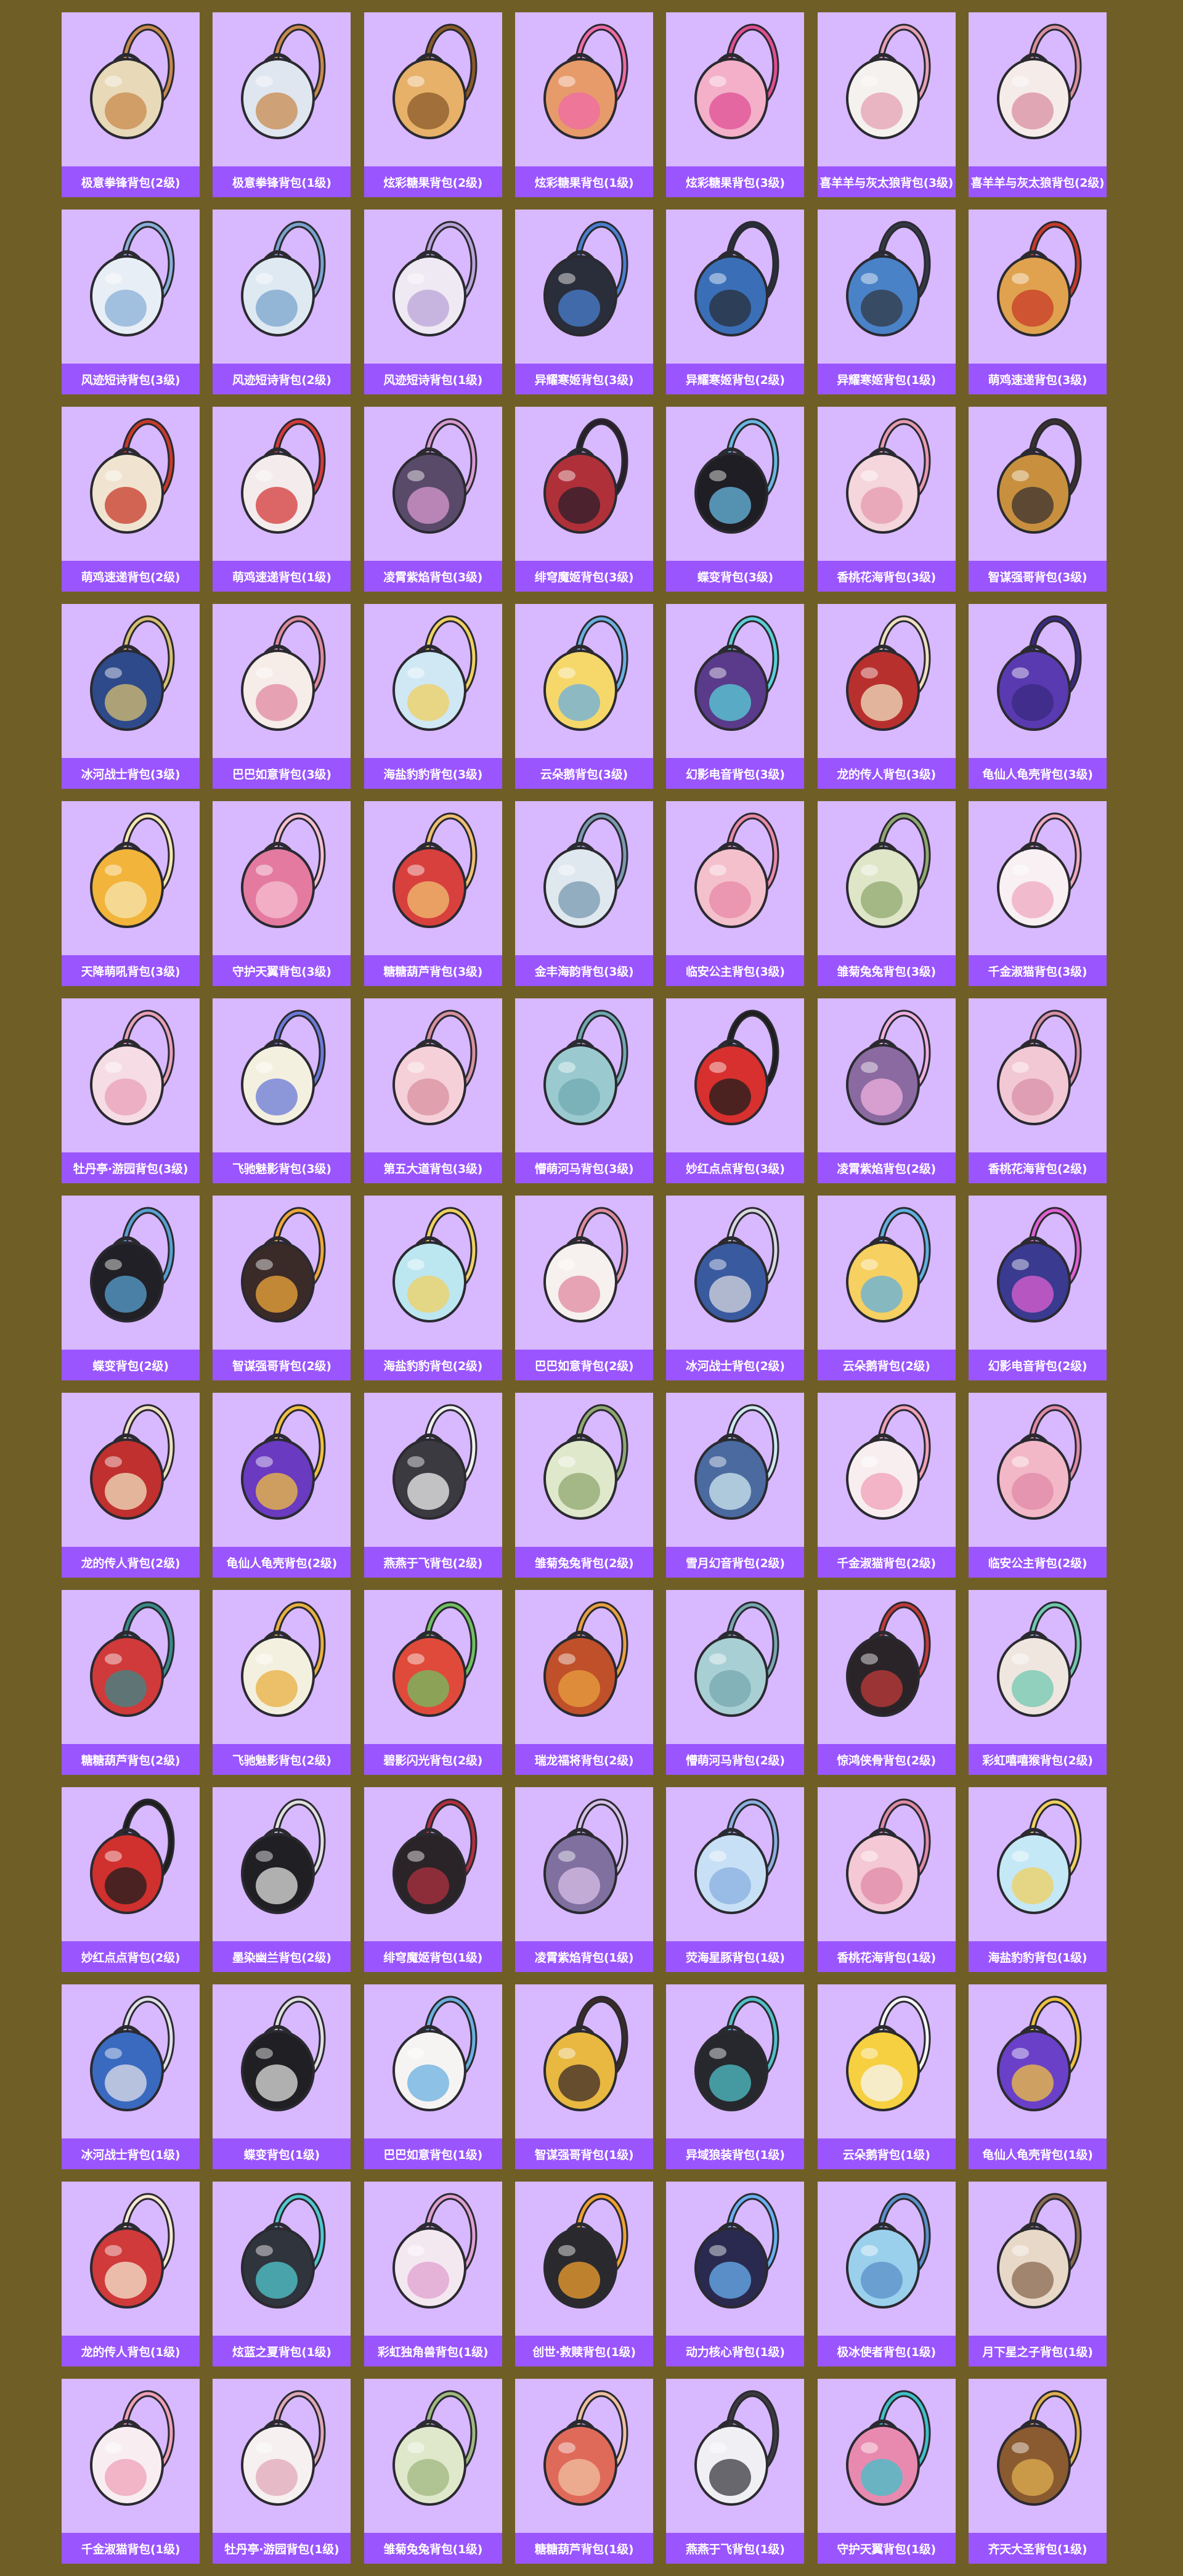 The width and height of the screenshot is (1183, 2576). What do you see at coordinates (282, 500) in the screenshot?
I see `backpack-card: 萌鸡速递背包(1级)` at bounding box center [282, 500].